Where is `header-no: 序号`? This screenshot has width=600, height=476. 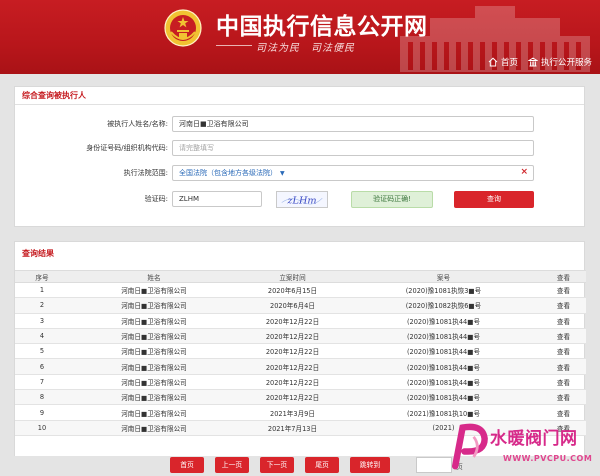 header-no: 序号 is located at coordinates (42, 276).